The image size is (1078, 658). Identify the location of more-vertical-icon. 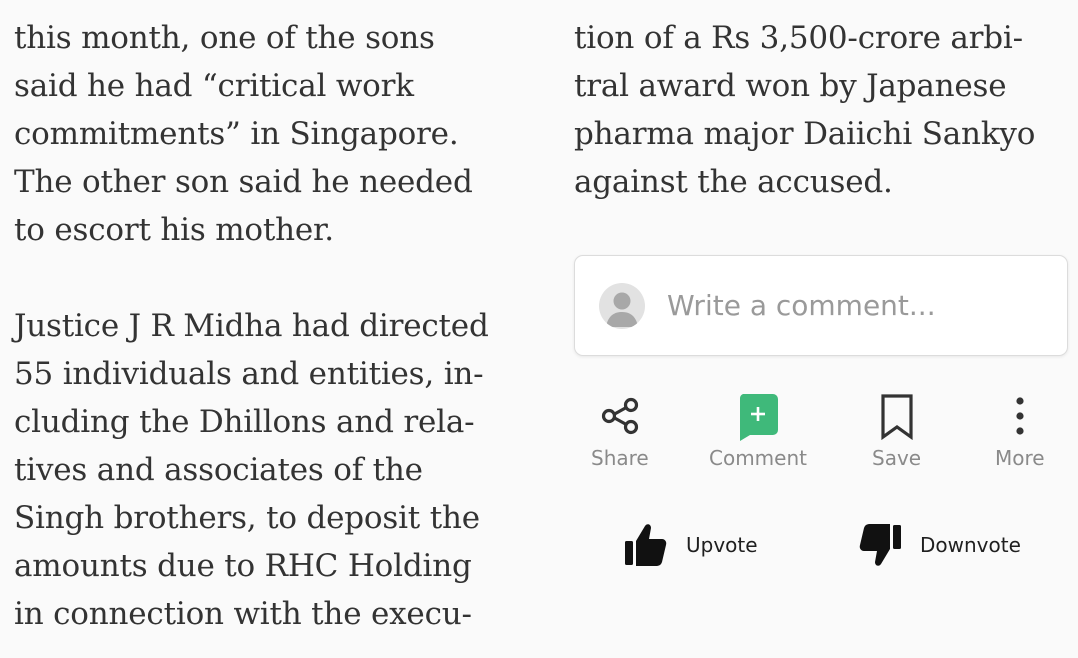
(1020, 416).